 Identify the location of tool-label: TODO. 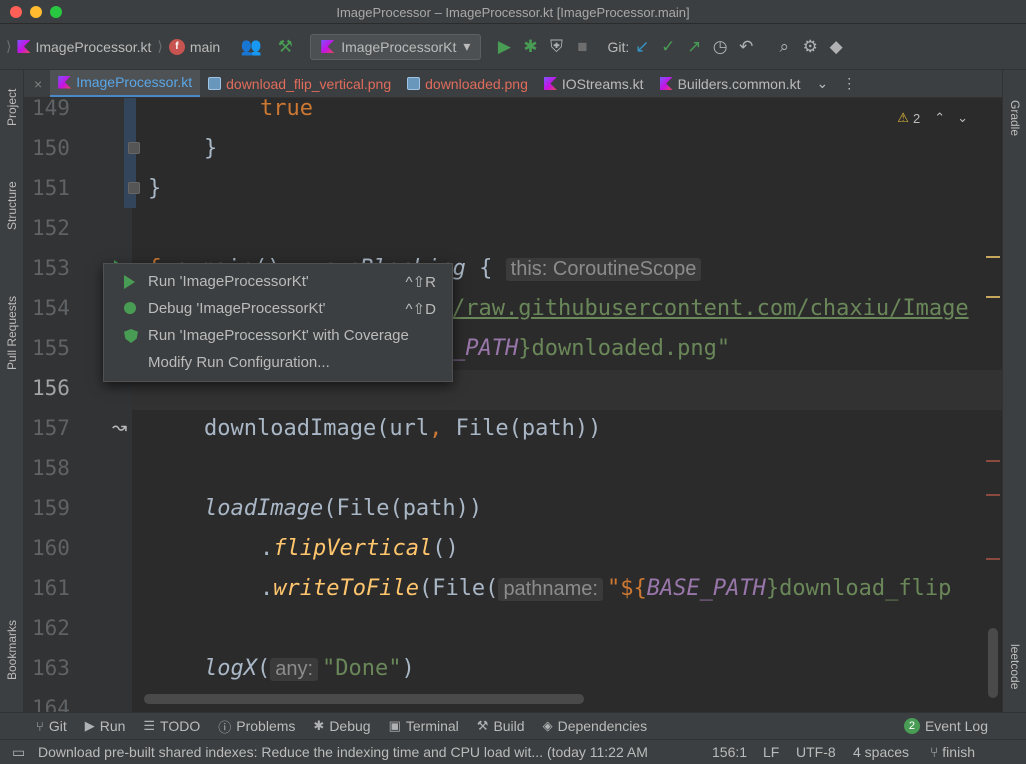
(180, 726).